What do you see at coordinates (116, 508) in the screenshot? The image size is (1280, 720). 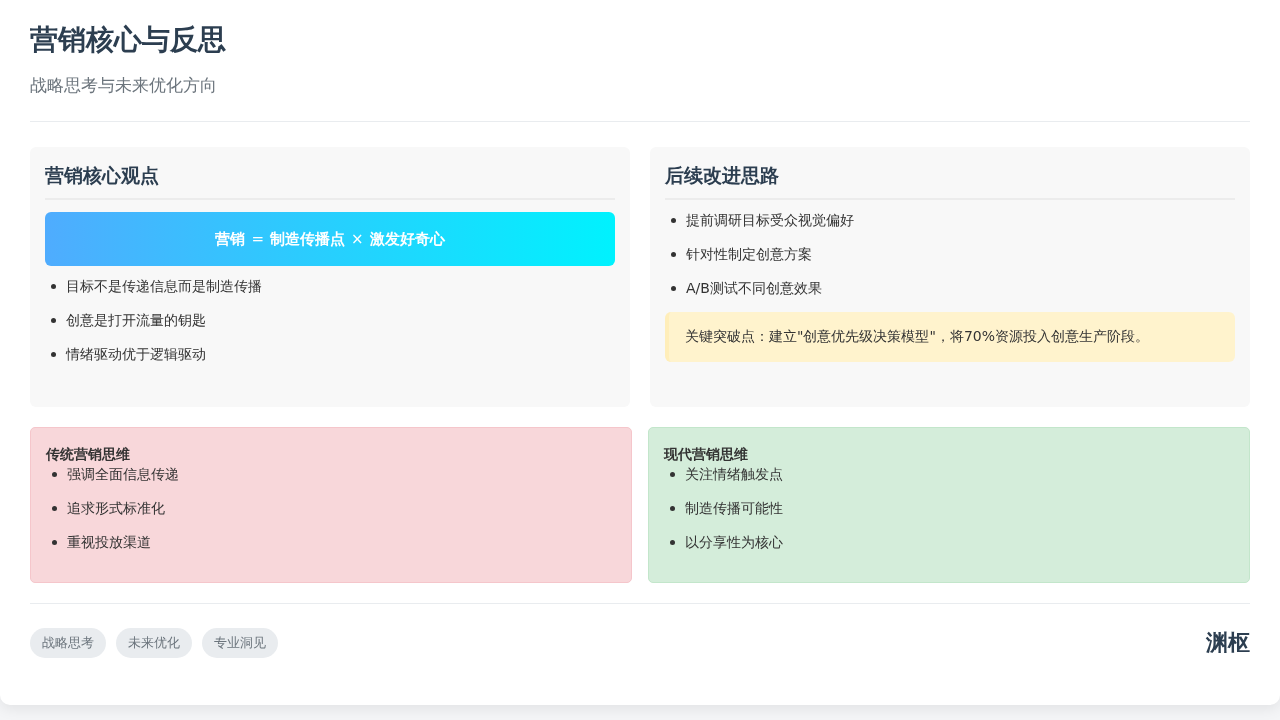 I see `list-item: 追求形式标准化` at bounding box center [116, 508].